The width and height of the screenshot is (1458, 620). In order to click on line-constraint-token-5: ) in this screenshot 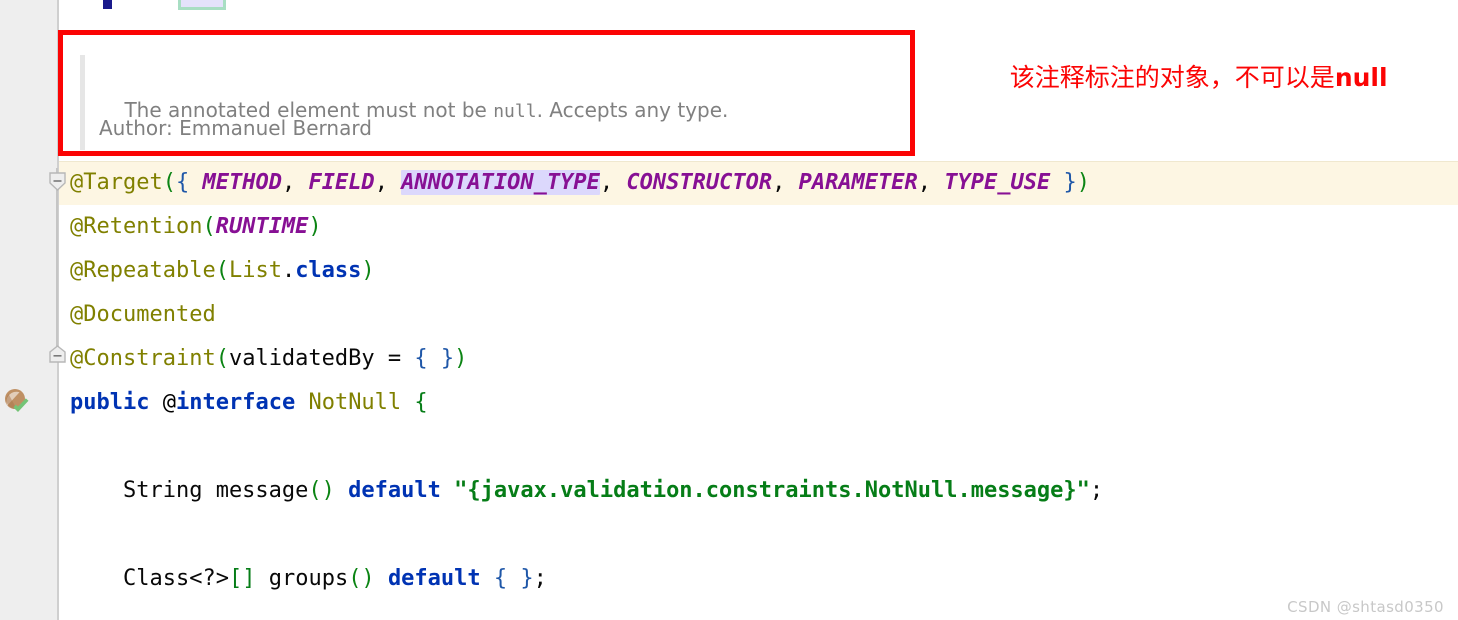, I will do `click(461, 358)`.